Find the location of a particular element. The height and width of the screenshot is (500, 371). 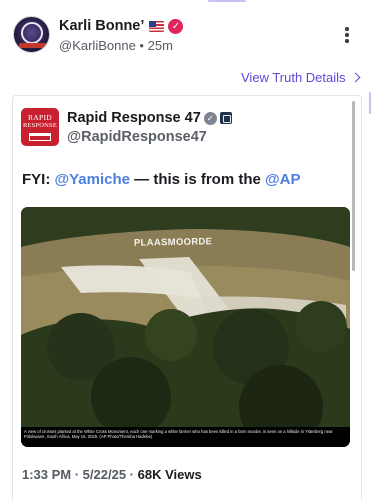

us-flag-icon is located at coordinates (157, 26).